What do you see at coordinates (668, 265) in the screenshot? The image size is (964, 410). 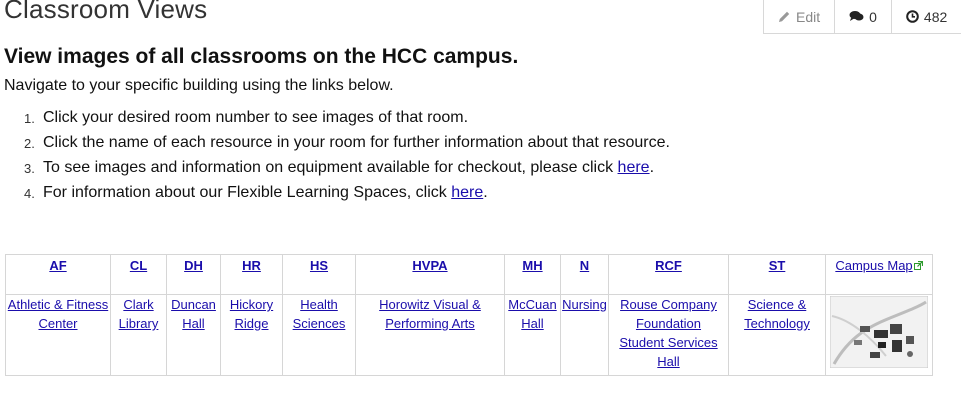 I see `building-code-link-rcf: RCF` at bounding box center [668, 265].